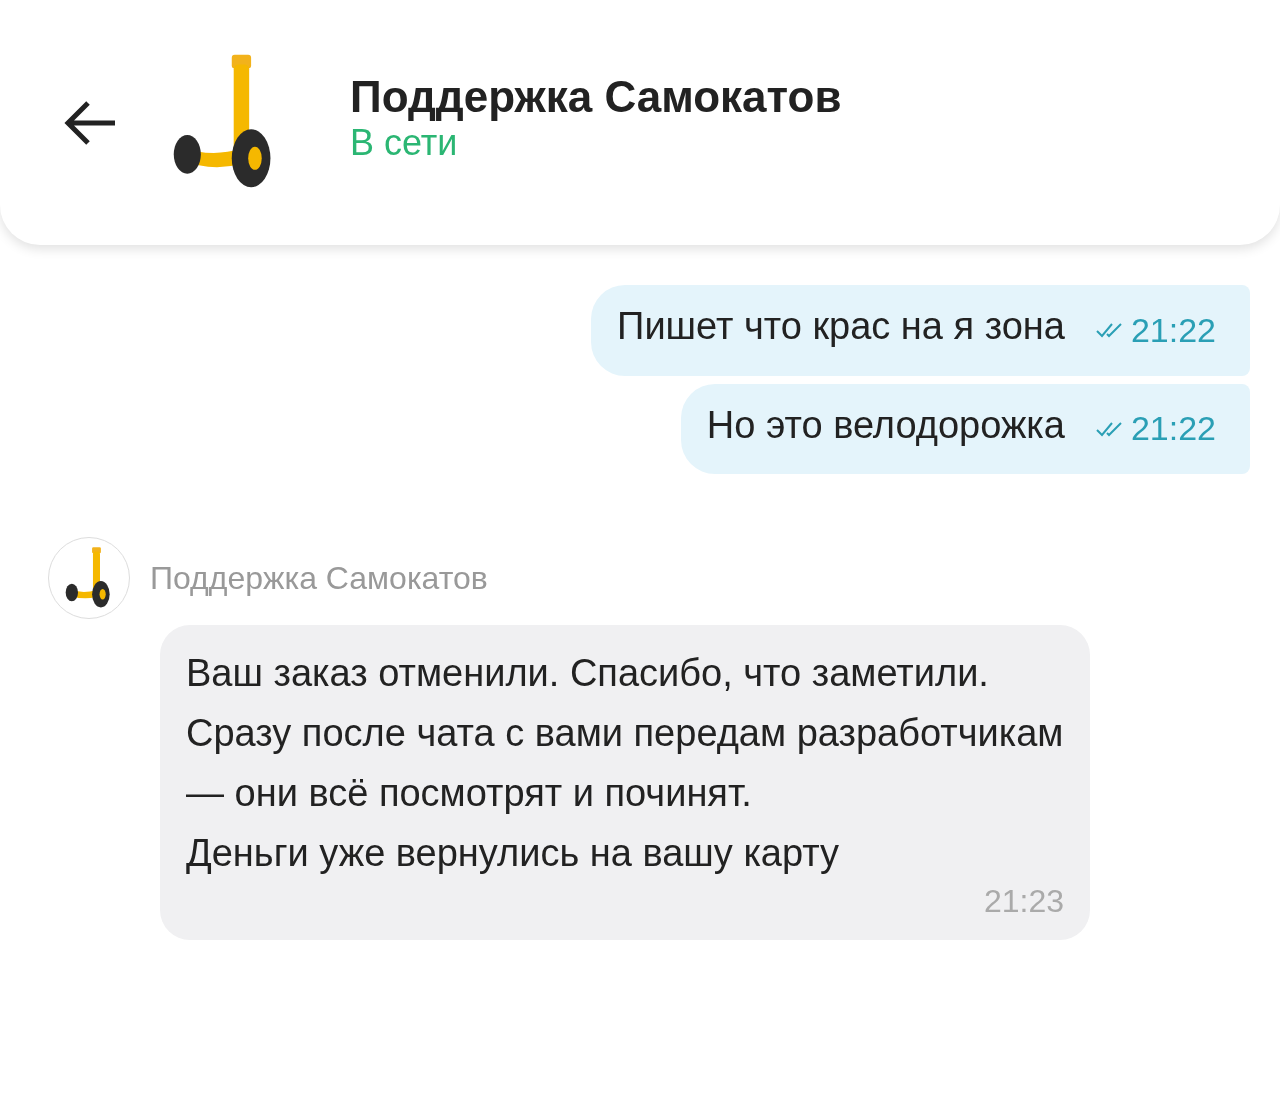 The width and height of the screenshot is (1280, 1099). What do you see at coordinates (885, 425) in the screenshot?
I see `message-text: Но это велодорожка` at bounding box center [885, 425].